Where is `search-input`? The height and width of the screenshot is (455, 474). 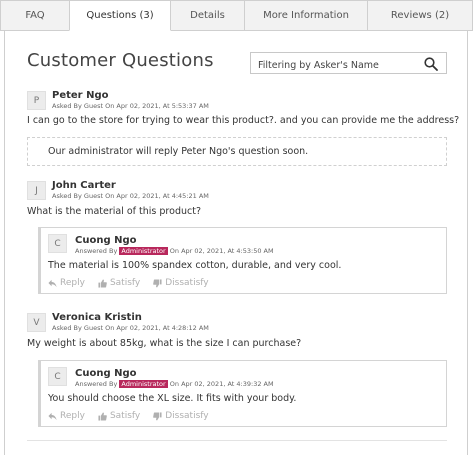 search-input is located at coordinates (331, 65).